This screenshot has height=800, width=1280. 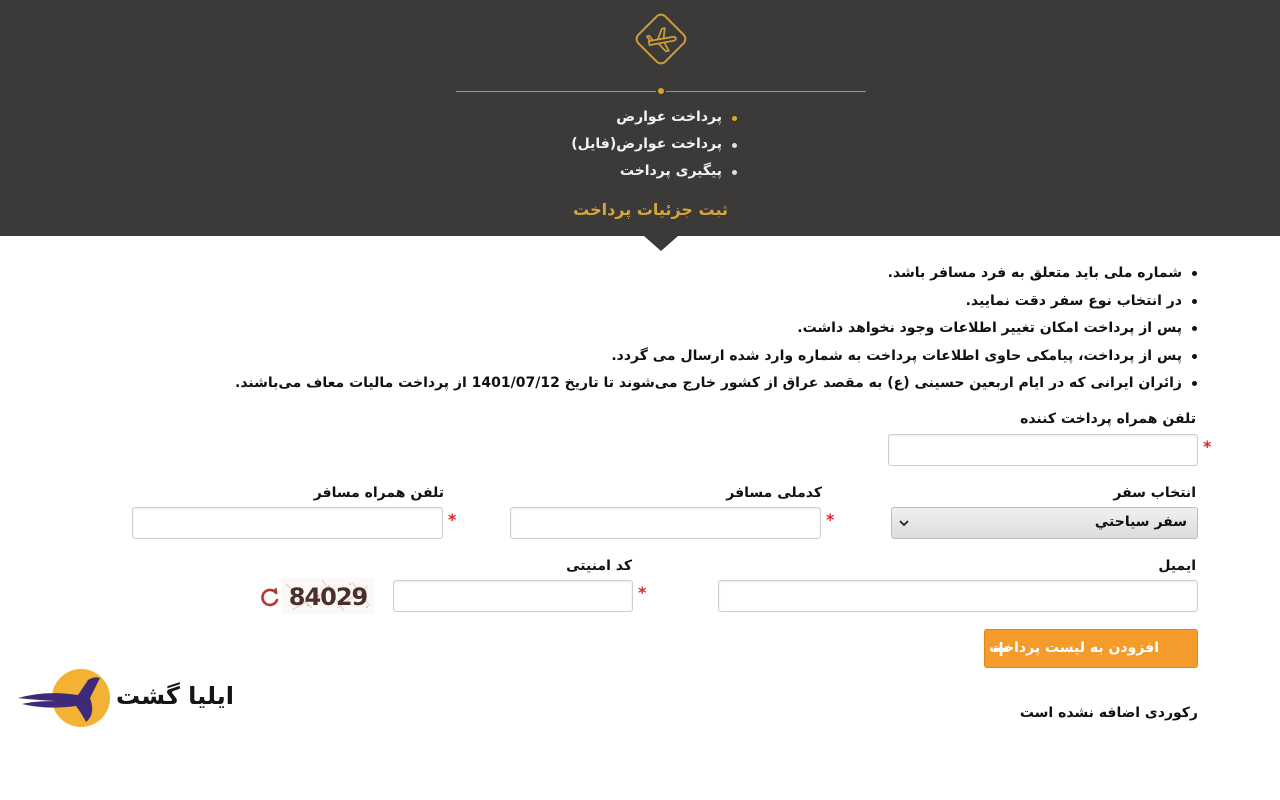 I want to click on captcha-label: کد امنیتی, so click(x=599, y=566).